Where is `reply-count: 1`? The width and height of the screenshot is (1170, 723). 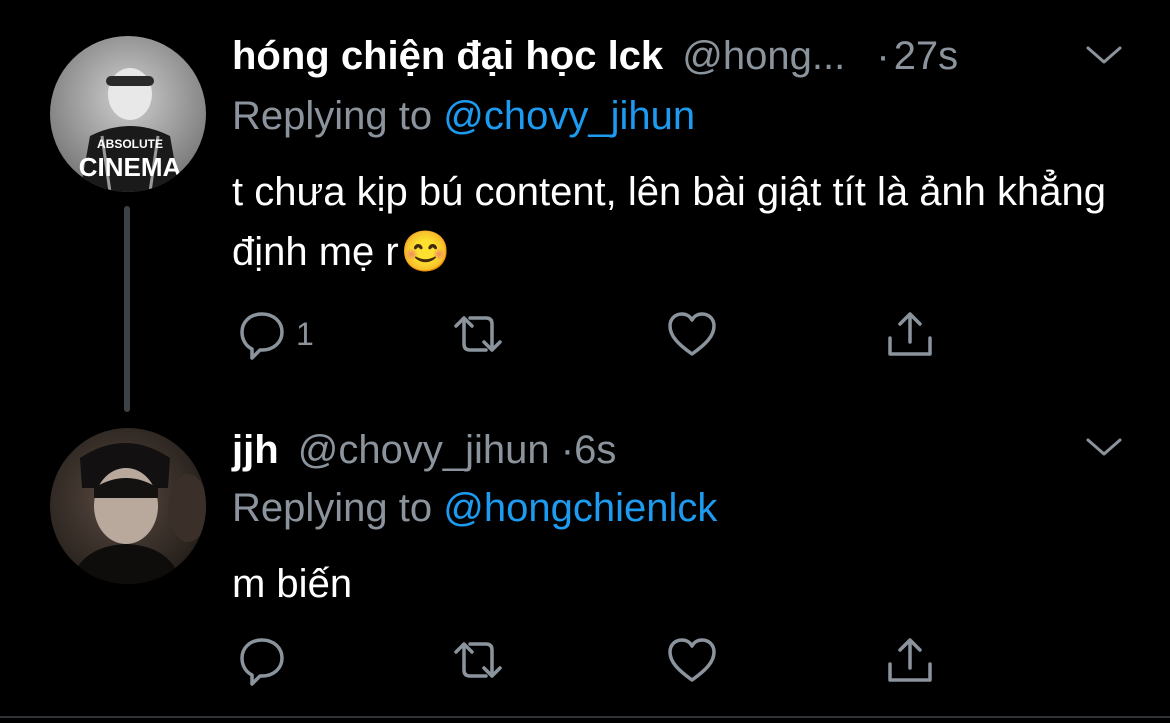
reply-count: 1 is located at coordinates (305, 333).